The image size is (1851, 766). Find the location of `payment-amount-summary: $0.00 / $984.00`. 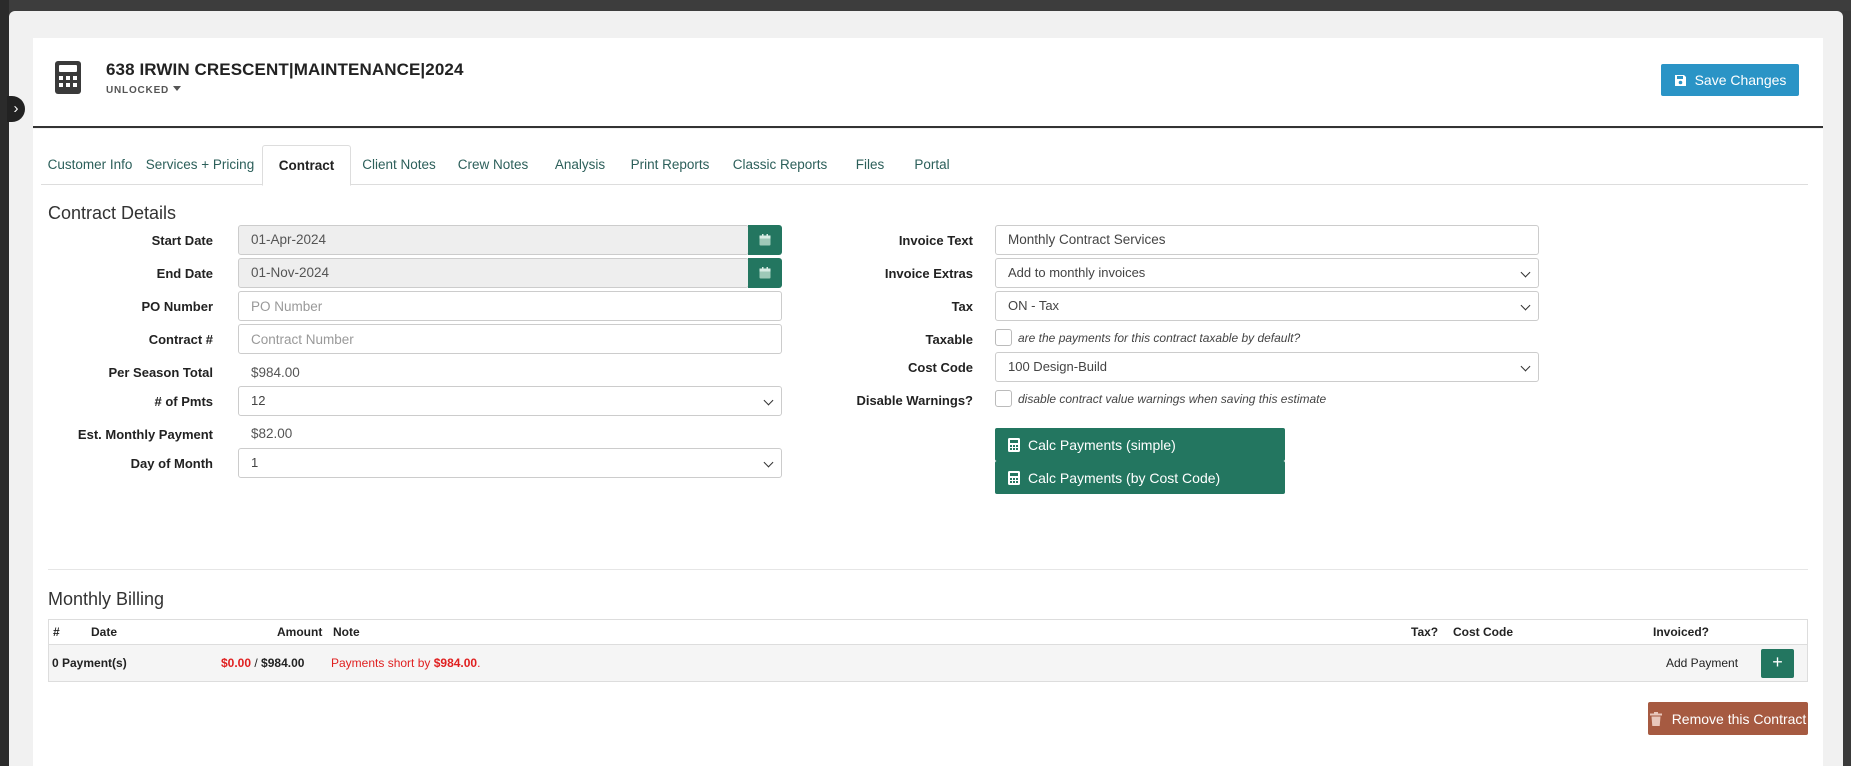

payment-amount-summary: $0.00 / $984.00 is located at coordinates (262, 663).